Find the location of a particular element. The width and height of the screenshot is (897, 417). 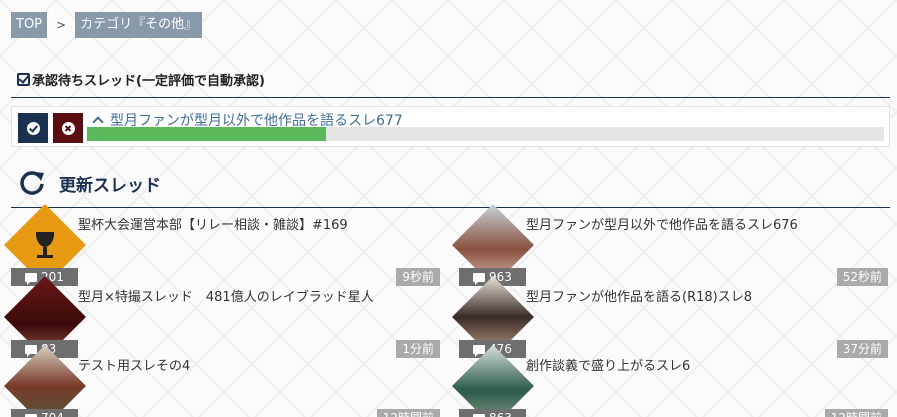

breadcrumb-category: カテゴリ『その他』 is located at coordinates (139, 25).